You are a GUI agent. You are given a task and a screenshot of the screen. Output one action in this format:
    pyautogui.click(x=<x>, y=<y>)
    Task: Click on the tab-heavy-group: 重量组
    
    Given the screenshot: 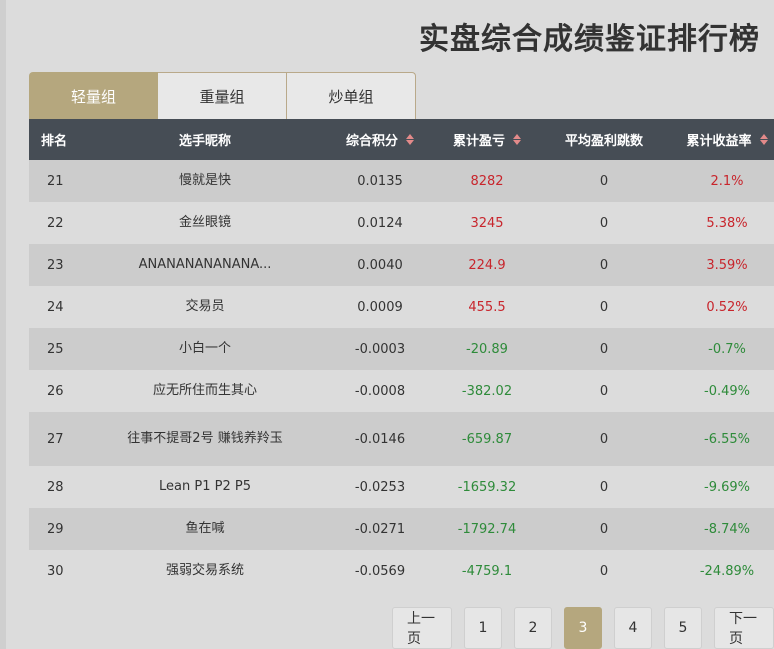 What is the action you would take?
    pyautogui.click(x=222, y=95)
    